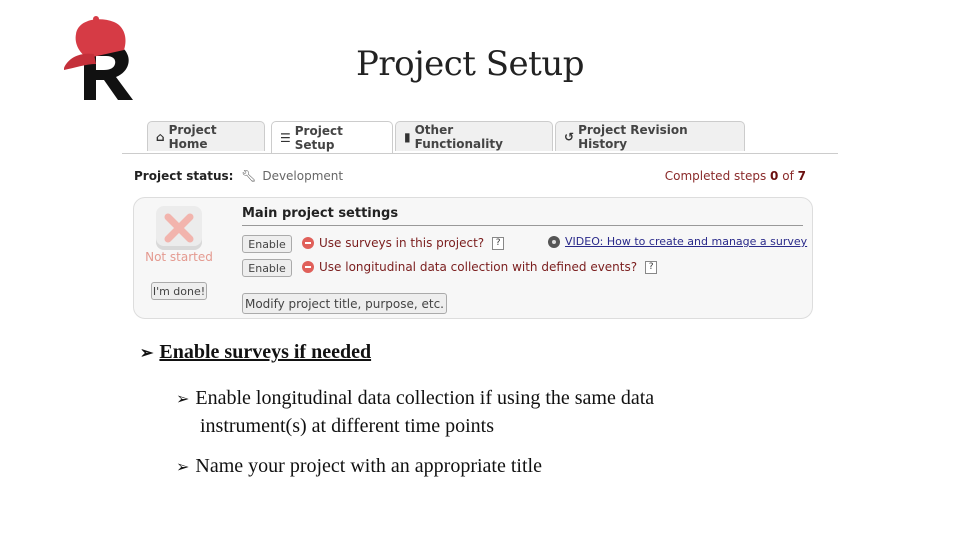 Image resolution: width=960 pixels, height=540 pixels. I want to click on status-value: Development, so click(303, 176).